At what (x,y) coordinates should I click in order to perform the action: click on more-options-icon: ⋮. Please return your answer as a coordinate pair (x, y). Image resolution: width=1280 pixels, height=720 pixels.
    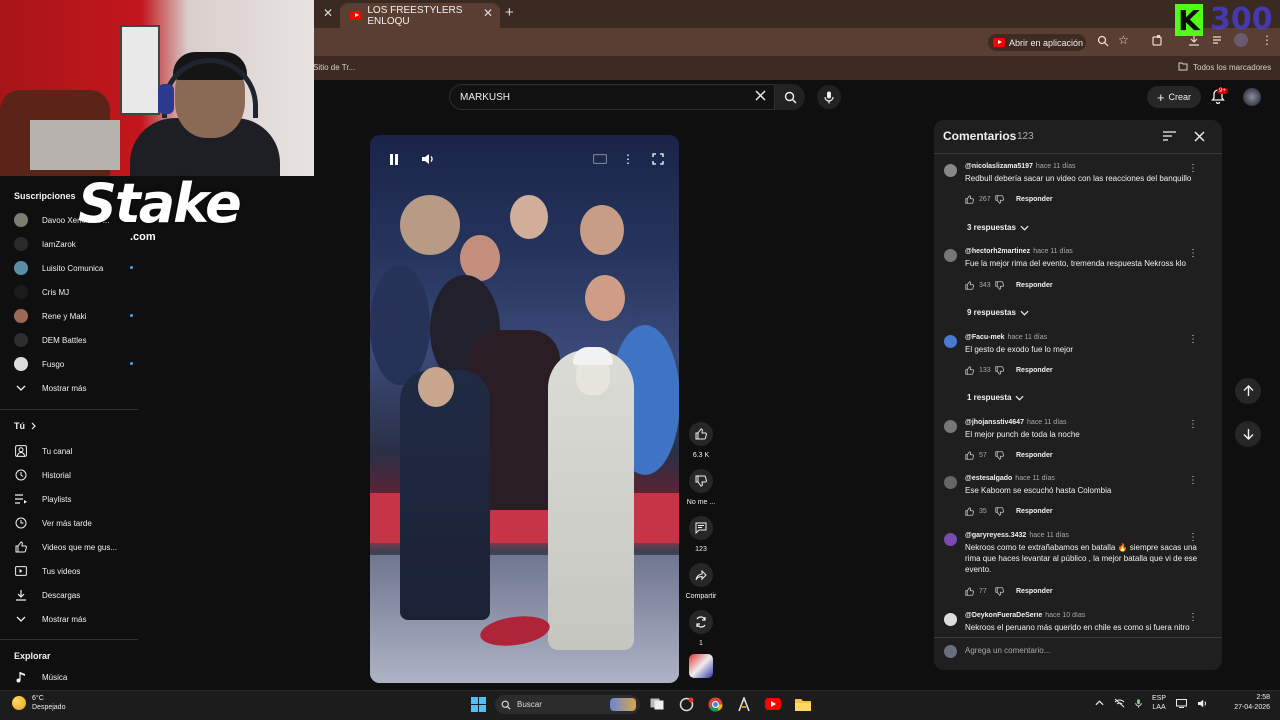
    Looking at the image, I should click on (628, 159).